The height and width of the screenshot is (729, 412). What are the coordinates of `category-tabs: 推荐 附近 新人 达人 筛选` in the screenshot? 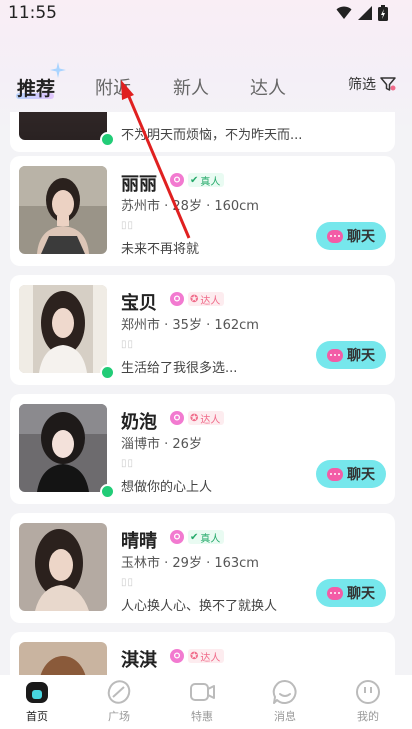 It's located at (206, 84).